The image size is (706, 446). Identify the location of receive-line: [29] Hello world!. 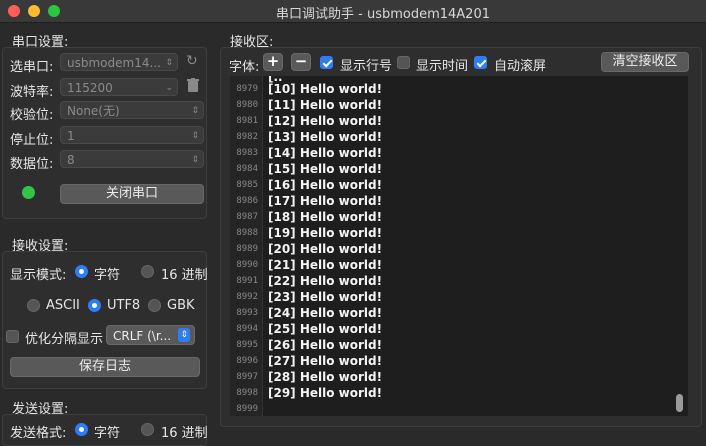
(325, 393).